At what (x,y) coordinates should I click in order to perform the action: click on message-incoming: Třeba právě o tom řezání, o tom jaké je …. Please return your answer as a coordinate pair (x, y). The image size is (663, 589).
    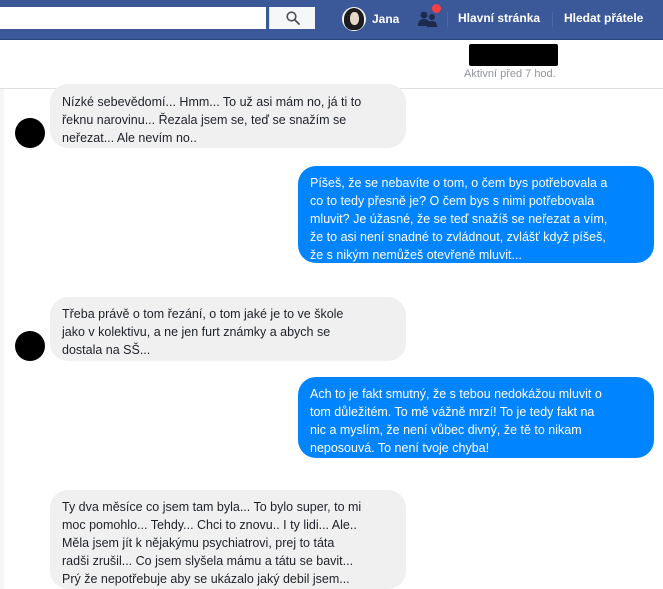
    Looking at the image, I should click on (228, 329).